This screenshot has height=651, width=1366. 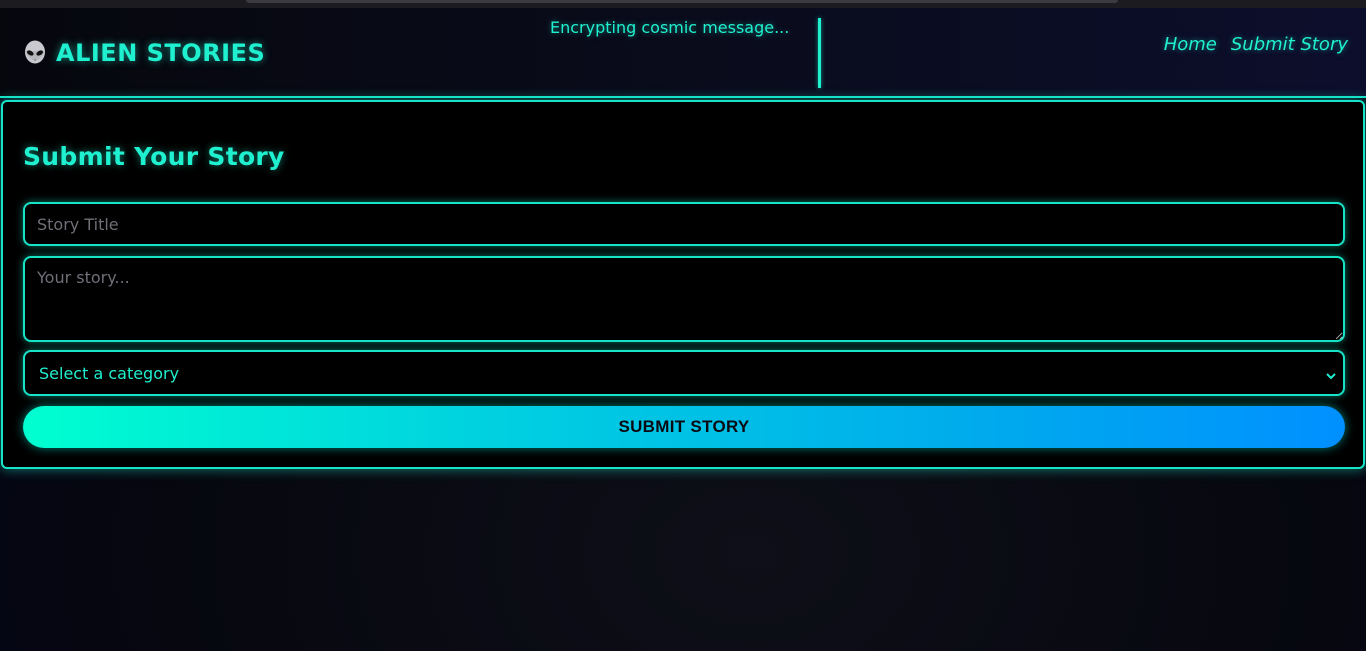 What do you see at coordinates (154, 156) in the screenshot?
I see `form-heading: Submit Your Story` at bounding box center [154, 156].